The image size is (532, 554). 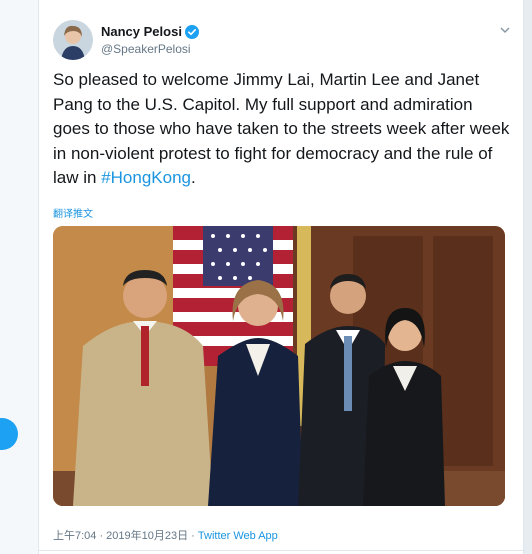 I want to click on verified-badge-icon, so click(x=191, y=31).